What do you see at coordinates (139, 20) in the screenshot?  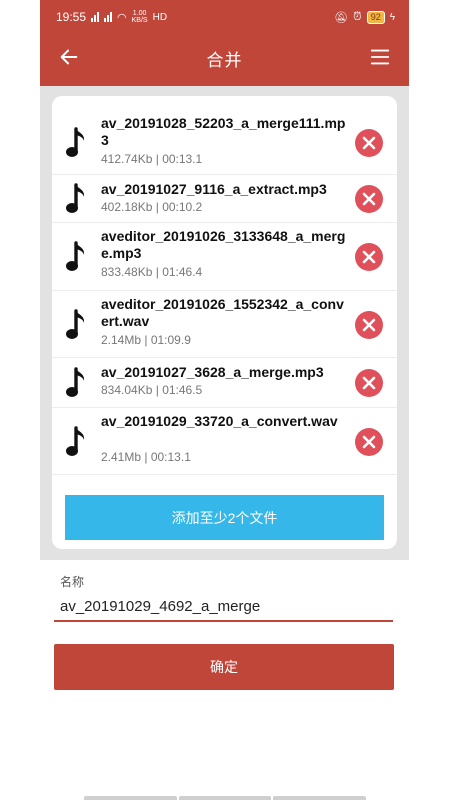 I see `network-speed-unit: KB/S` at bounding box center [139, 20].